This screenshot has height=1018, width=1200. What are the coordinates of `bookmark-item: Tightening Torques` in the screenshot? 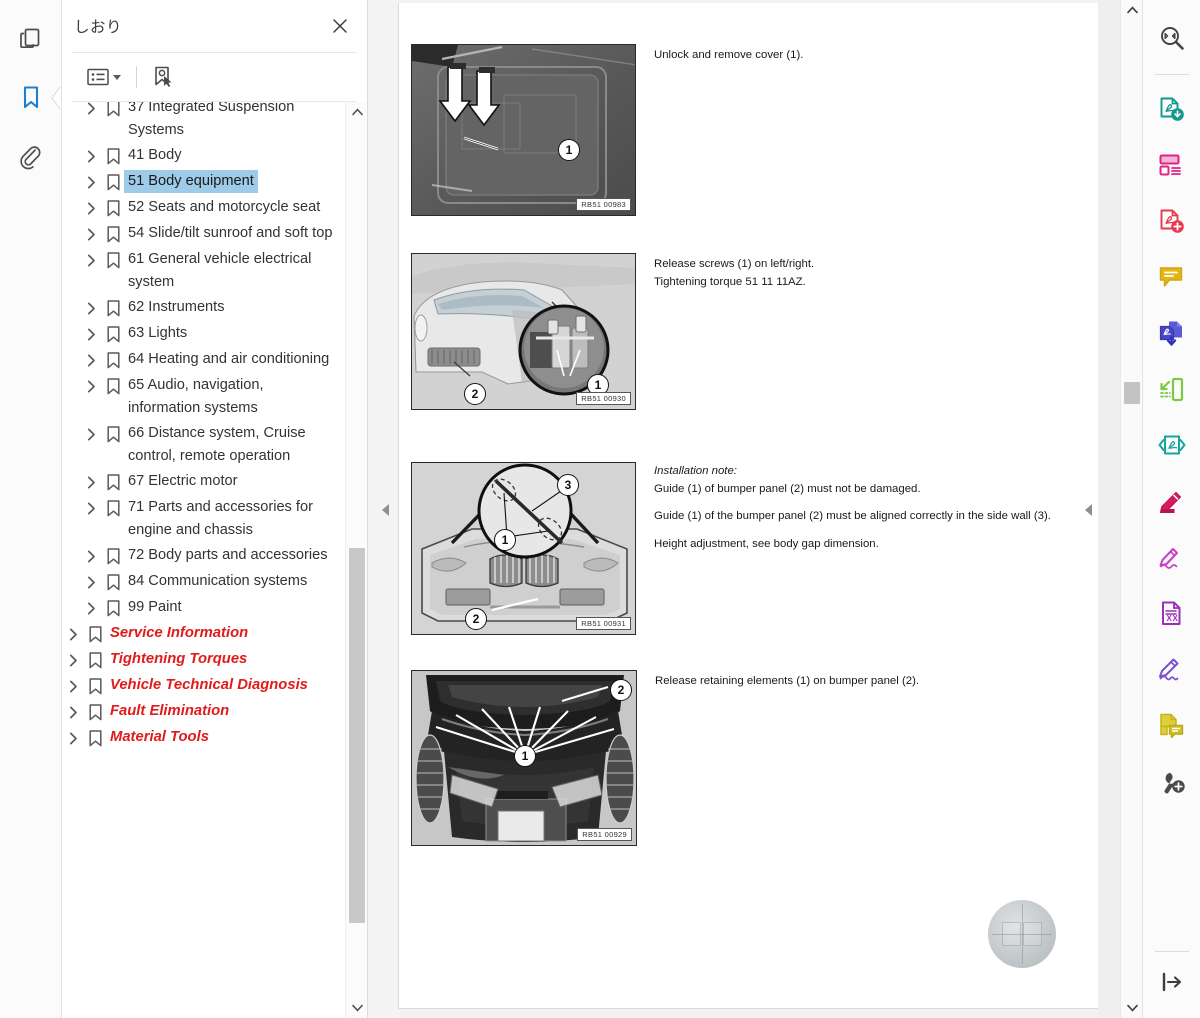 It's located at (203, 660).